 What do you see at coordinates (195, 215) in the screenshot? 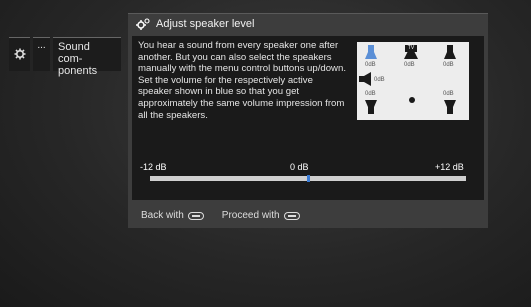
I see `back-remote-button-icon` at bounding box center [195, 215].